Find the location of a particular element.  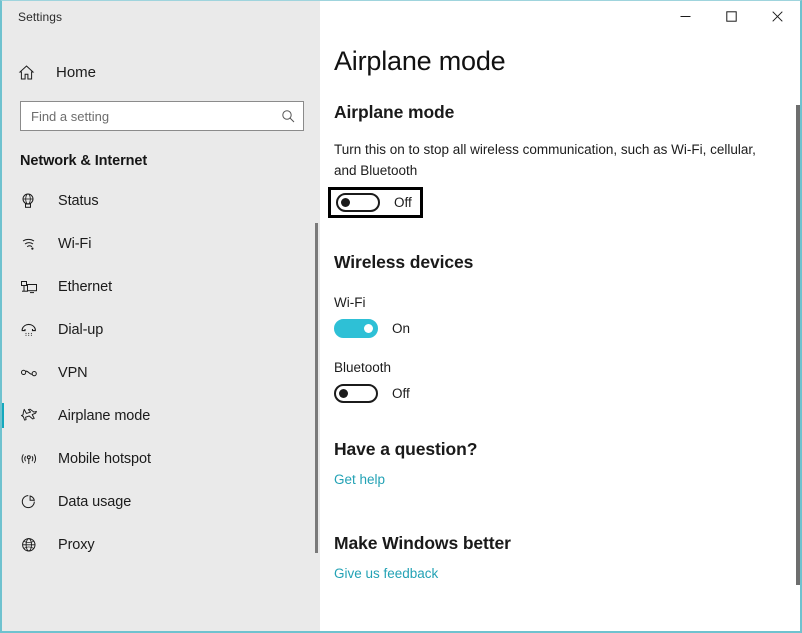

sidebar-scrollbar is located at coordinates (316, 316).